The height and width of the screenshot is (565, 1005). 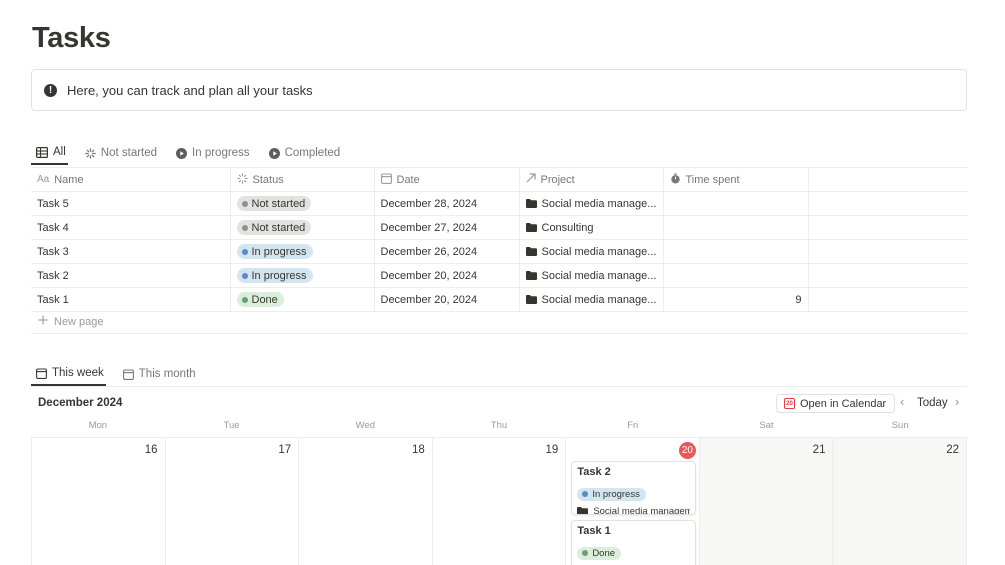 I want to click on view-tab-completed: Completed, so click(x=303, y=153).